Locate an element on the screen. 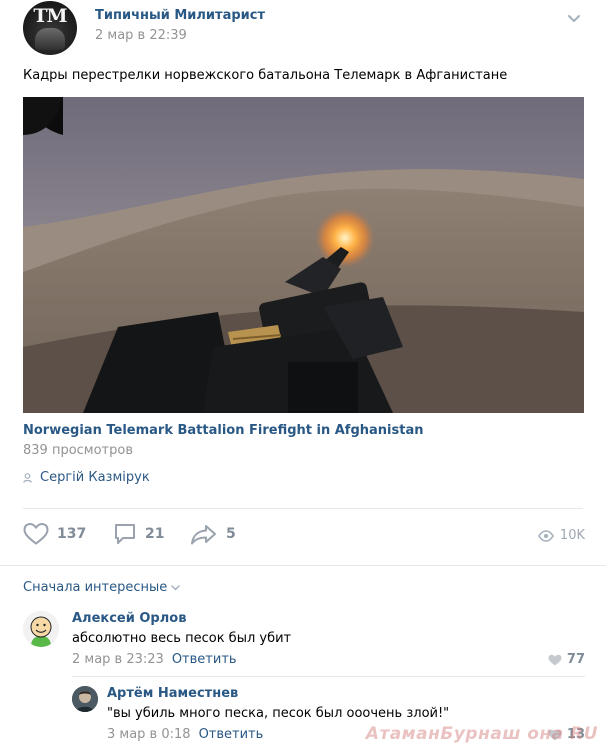 The image size is (606, 750). share-count: 5 is located at coordinates (231, 534).